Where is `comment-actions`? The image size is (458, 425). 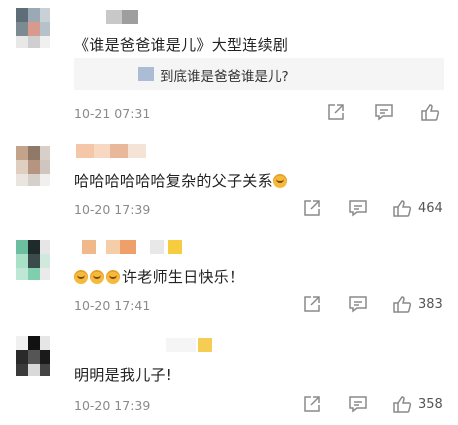
comment-actions is located at coordinates (386, 113).